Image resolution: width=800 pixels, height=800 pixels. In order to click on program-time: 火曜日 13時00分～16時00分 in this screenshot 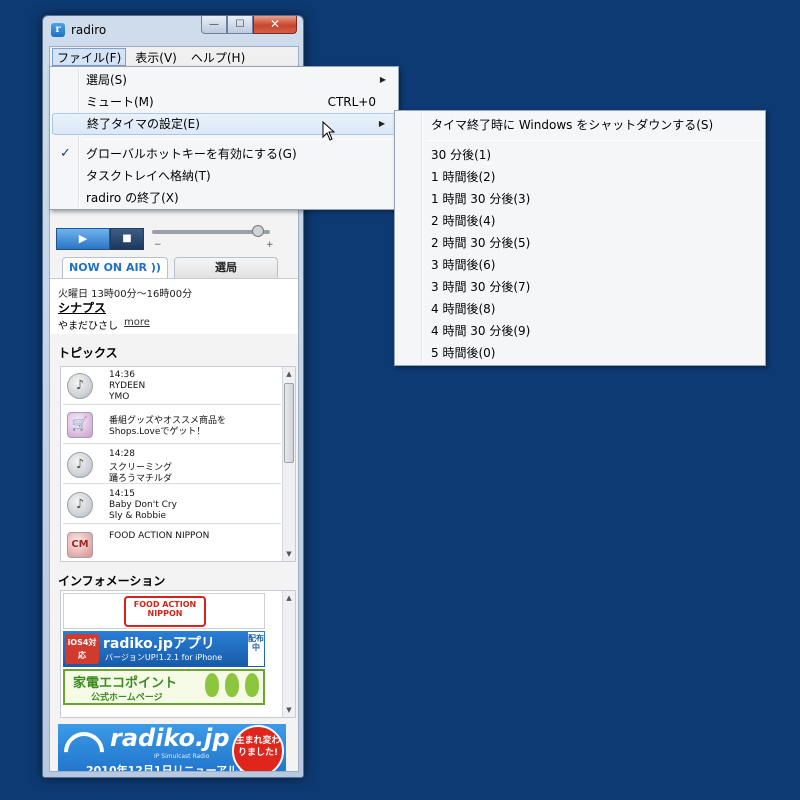, I will do `click(125, 294)`.